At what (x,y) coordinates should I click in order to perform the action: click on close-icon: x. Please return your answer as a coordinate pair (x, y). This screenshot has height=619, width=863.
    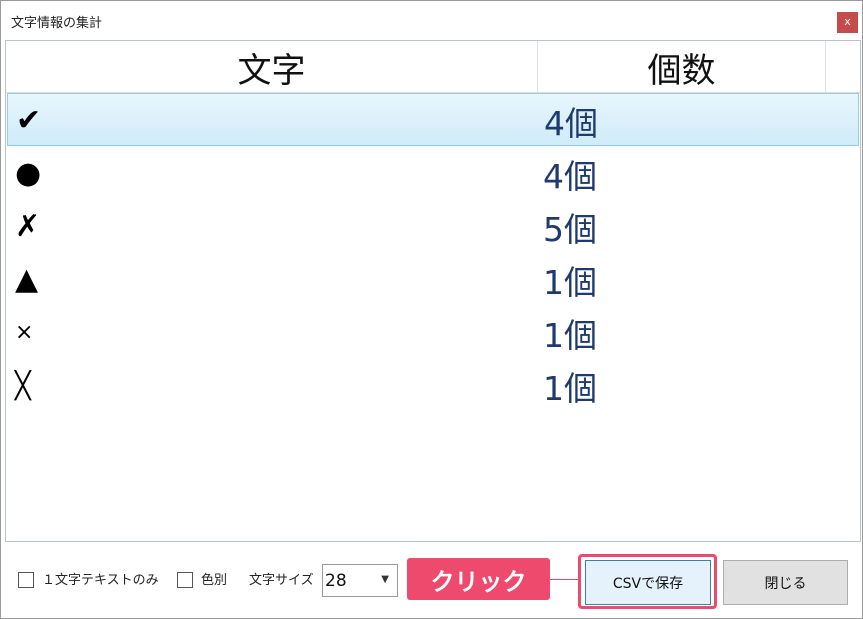
    Looking at the image, I should click on (847, 22).